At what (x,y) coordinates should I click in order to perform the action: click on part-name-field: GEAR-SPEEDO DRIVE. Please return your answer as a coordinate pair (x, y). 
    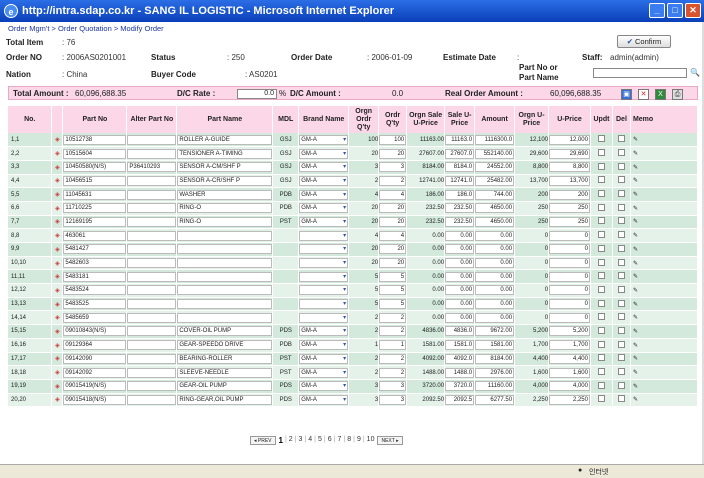
    Looking at the image, I should click on (224, 345).